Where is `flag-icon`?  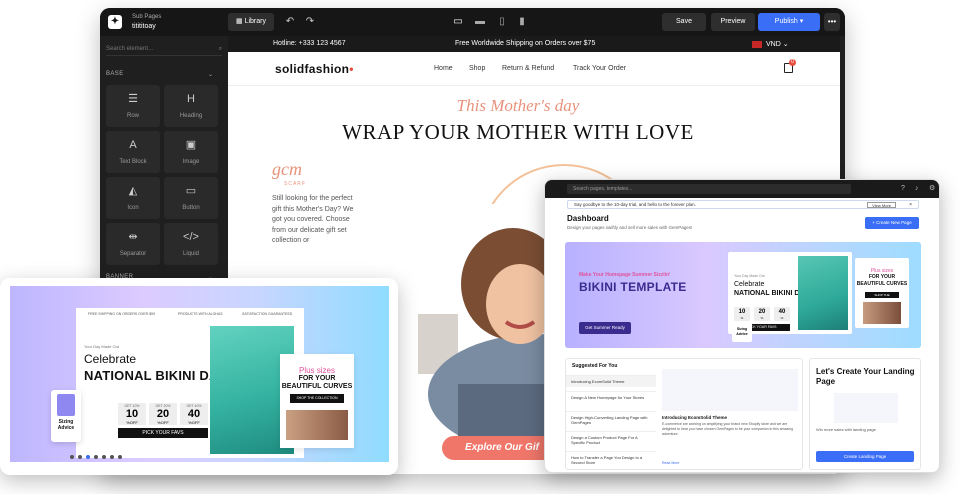
flag-icon is located at coordinates (757, 44).